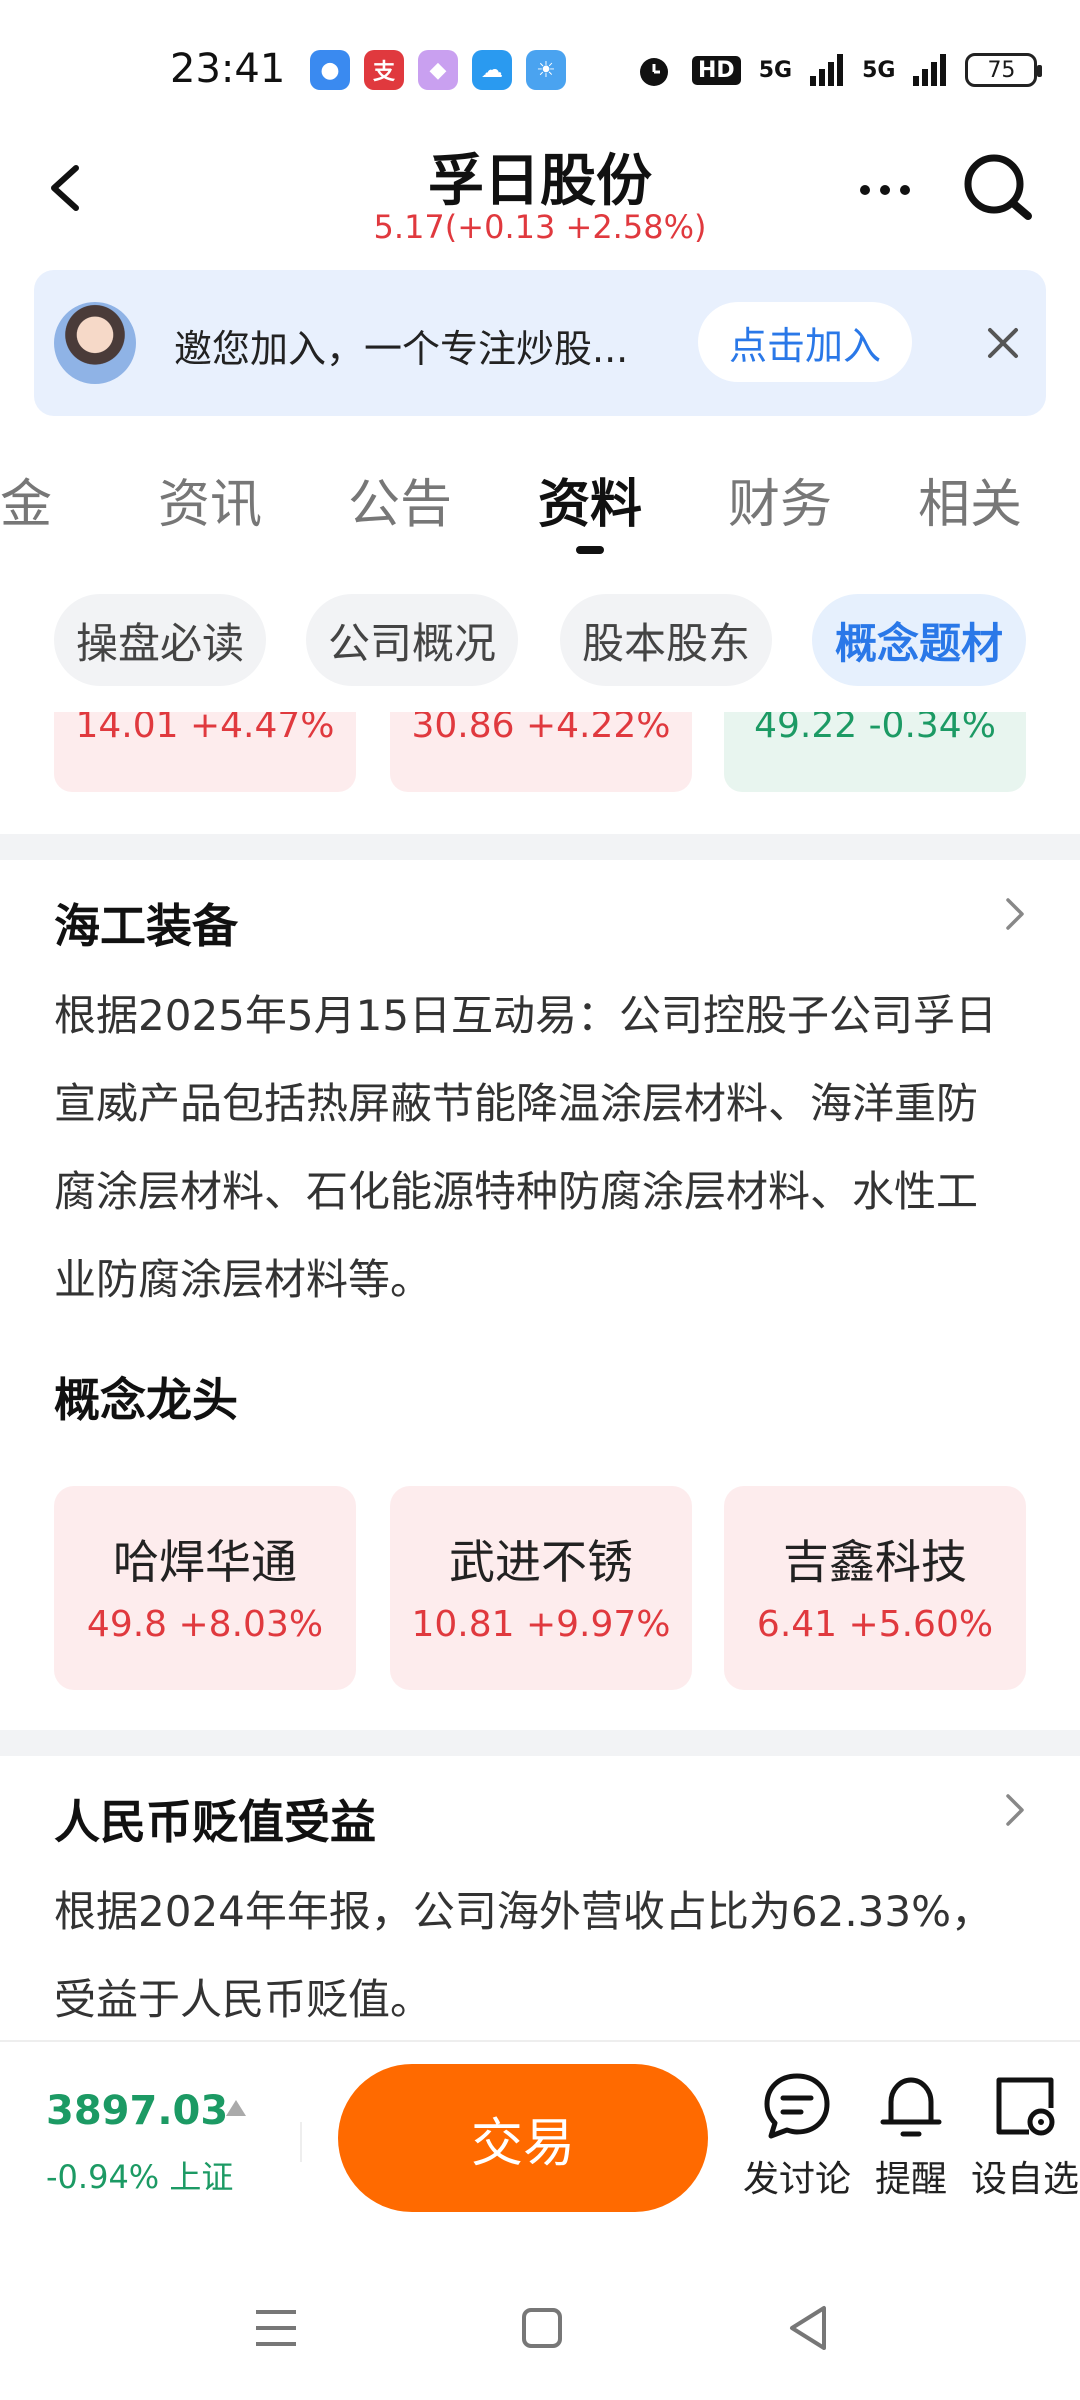 Image resolution: width=1080 pixels, height=2400 pixels. What do you see at coordinates (546, 70) in the screenshot?
I see `weather-icon: ☀` at bounding box center [546, 70].